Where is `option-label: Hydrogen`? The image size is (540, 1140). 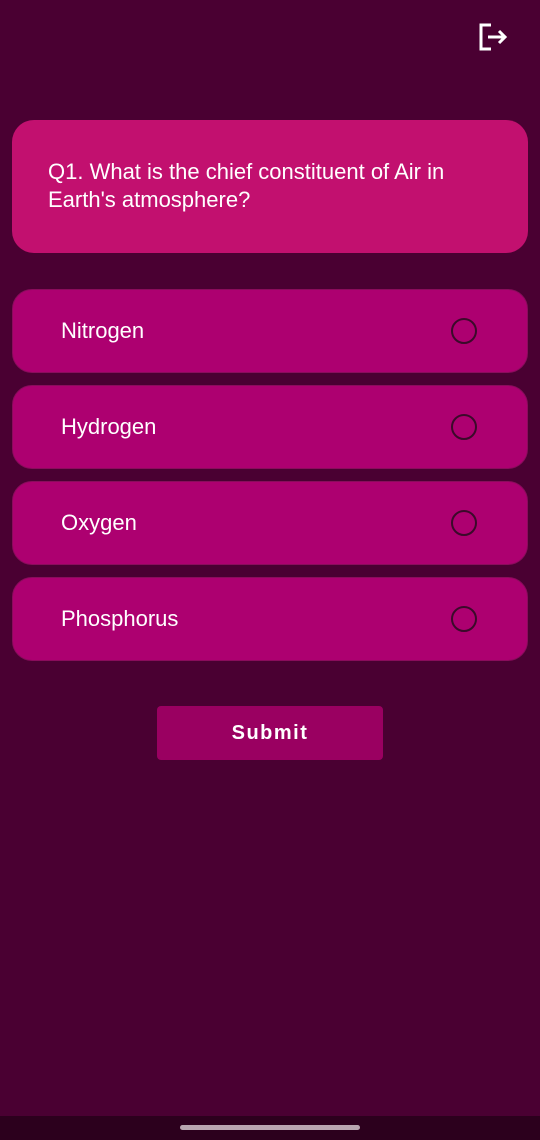
option-label: Hydrogen is located at coordinates (109, 426).